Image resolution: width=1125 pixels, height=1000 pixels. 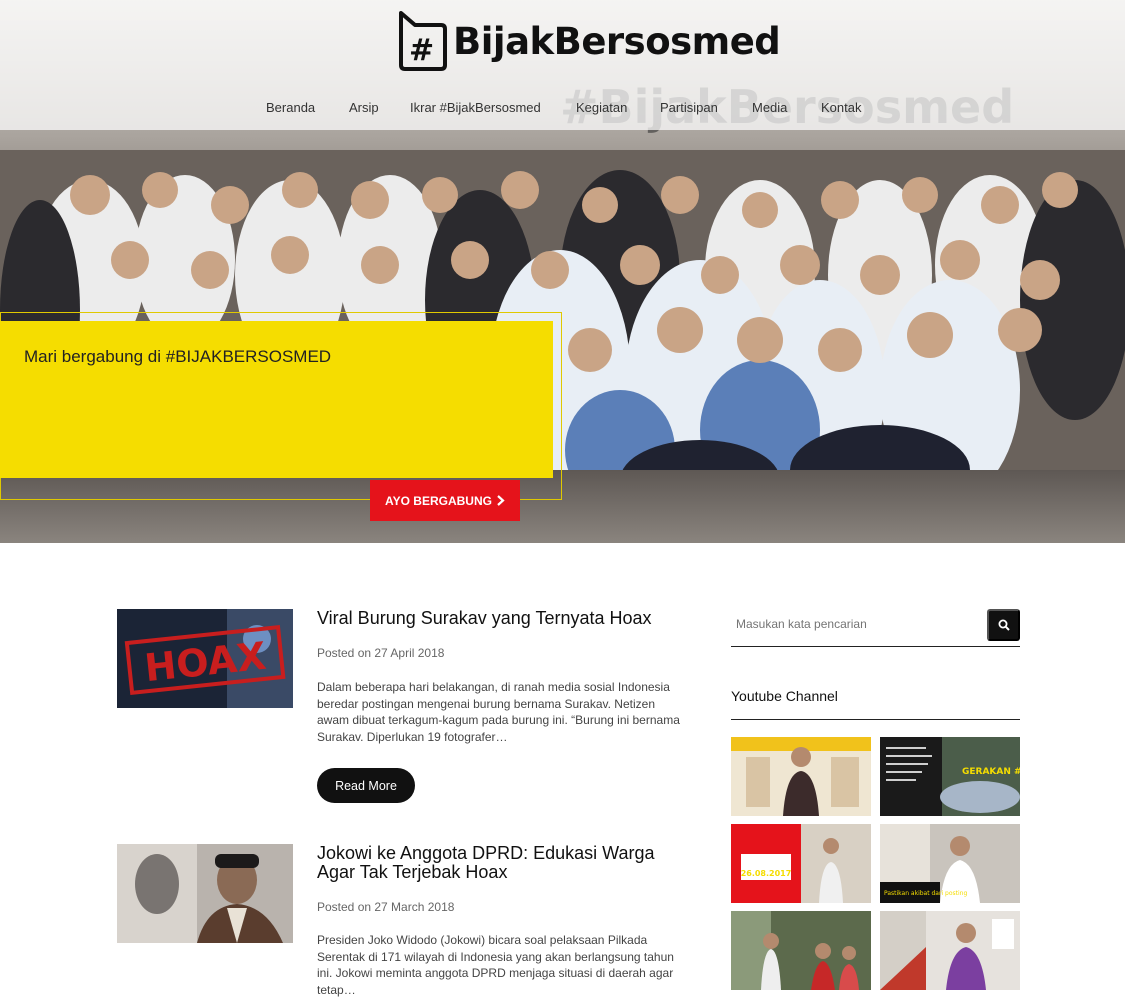 I want to click on search-button, so click(x=1003, y=625).